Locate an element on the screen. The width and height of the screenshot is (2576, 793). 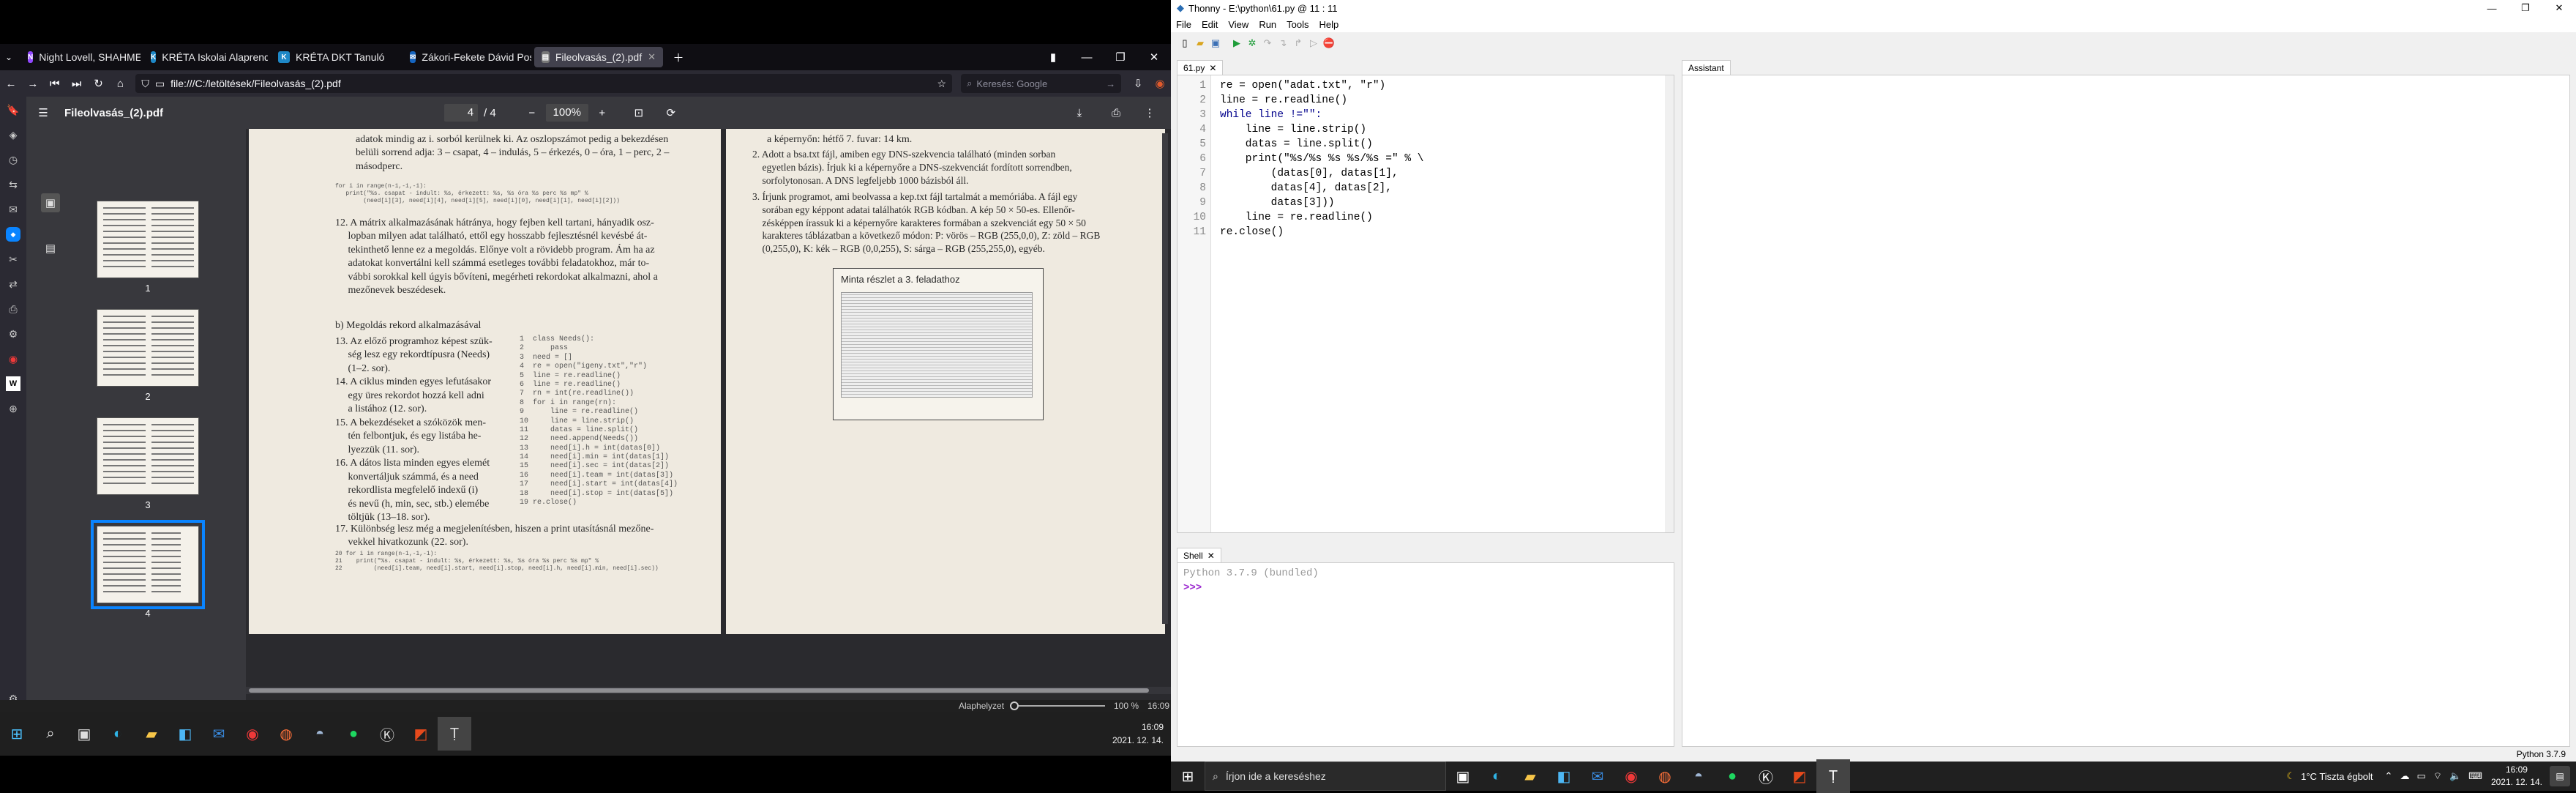
menu-run: Run is located at coordinates (1267, 25).